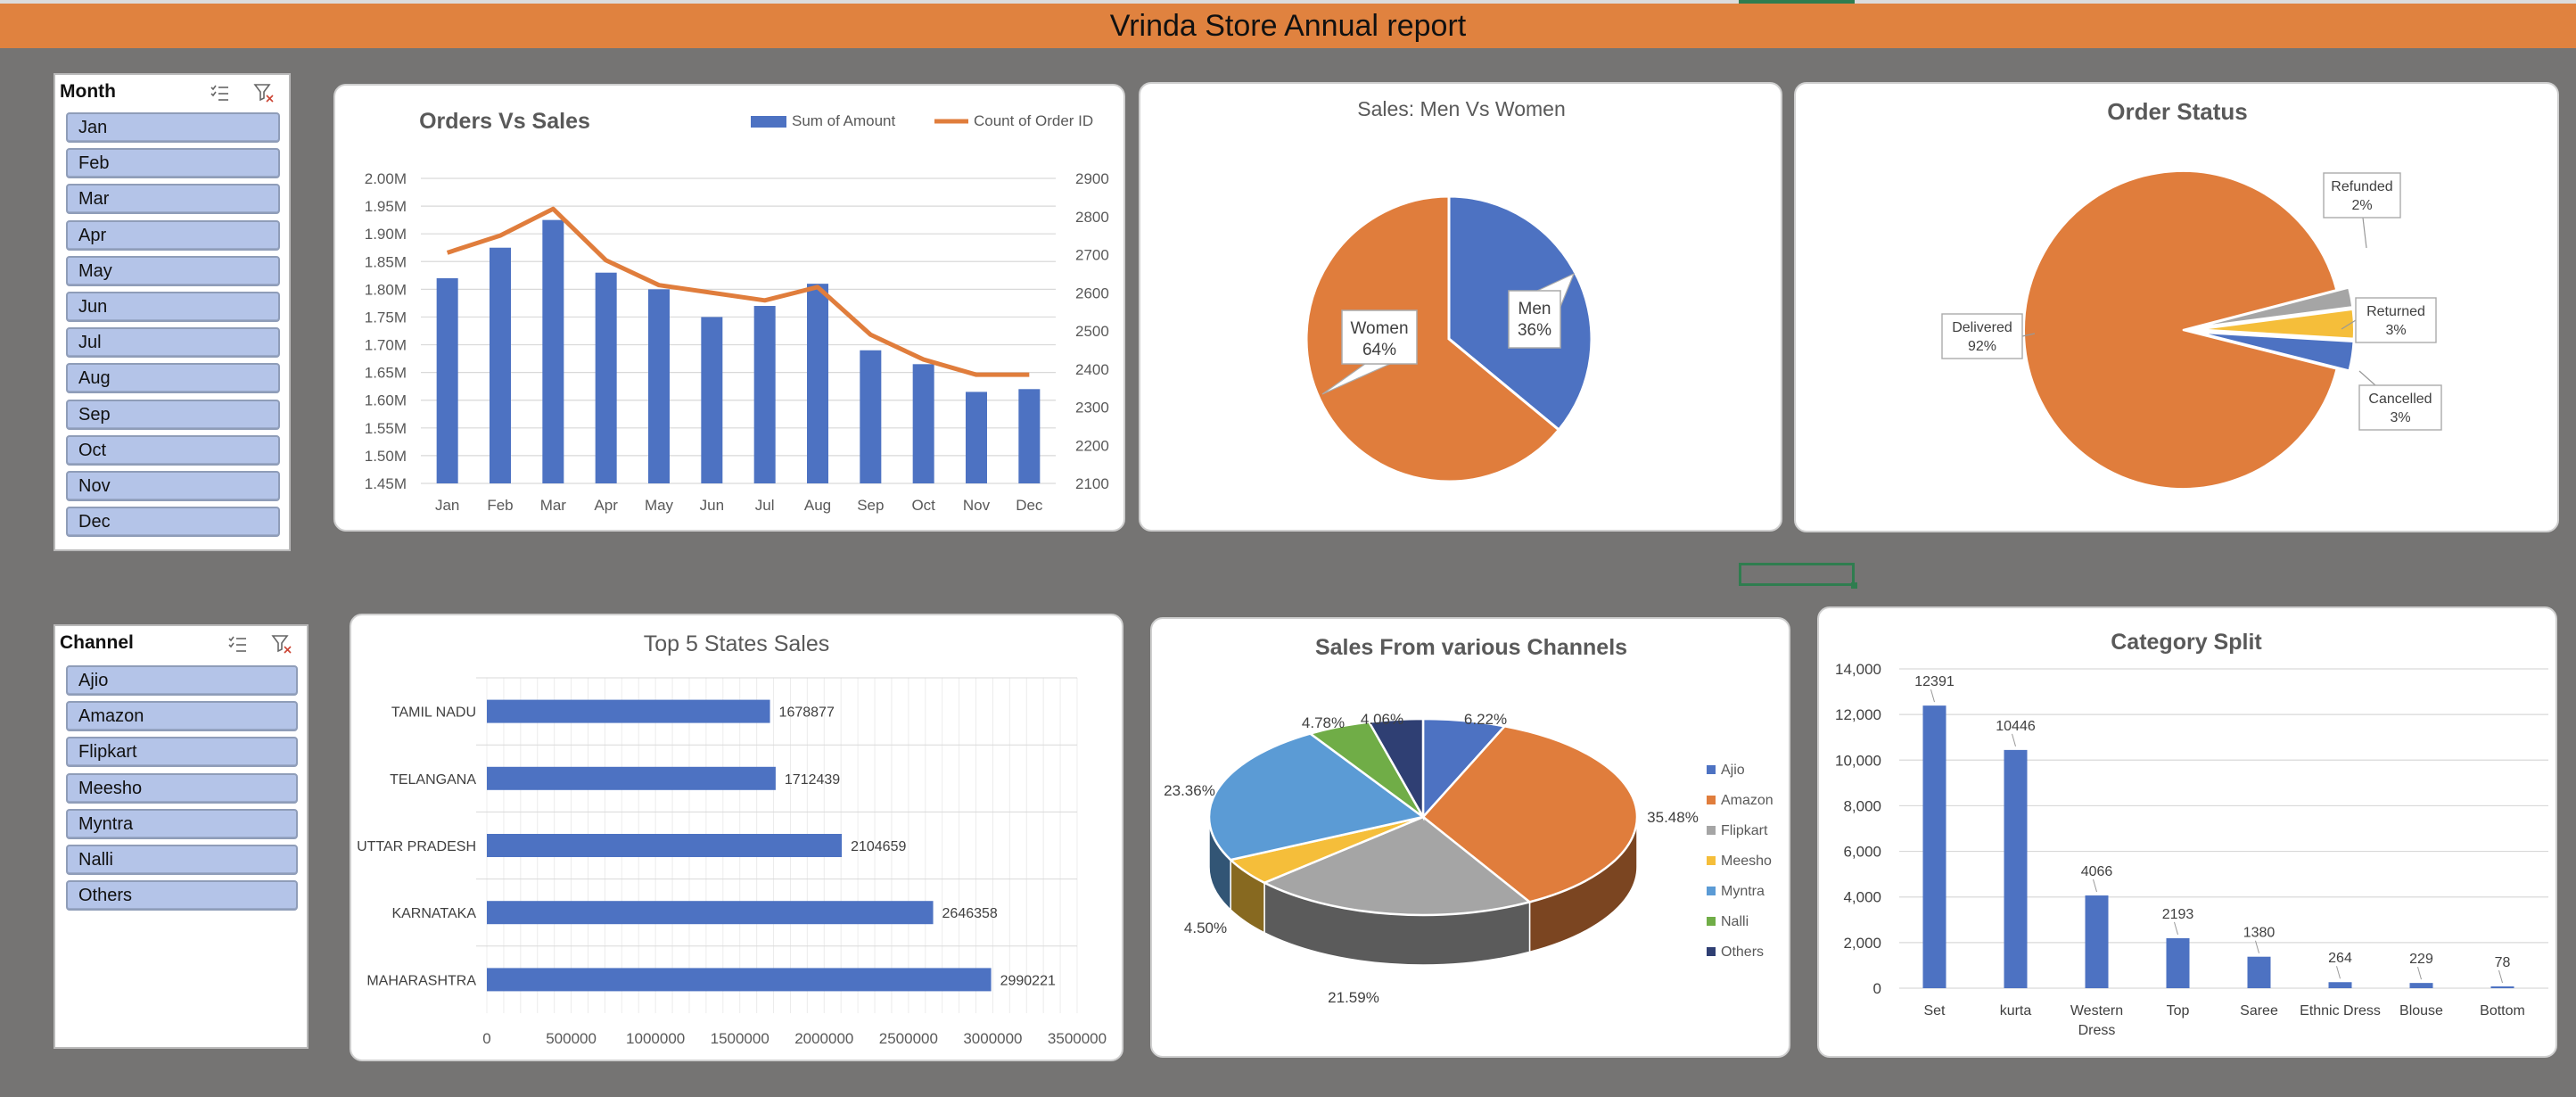 This screenshot has width=2576, height=1097. Describe the element at coordinates (1746, 861) in the screenshot. I see `legend-label: Meesho` at that location.